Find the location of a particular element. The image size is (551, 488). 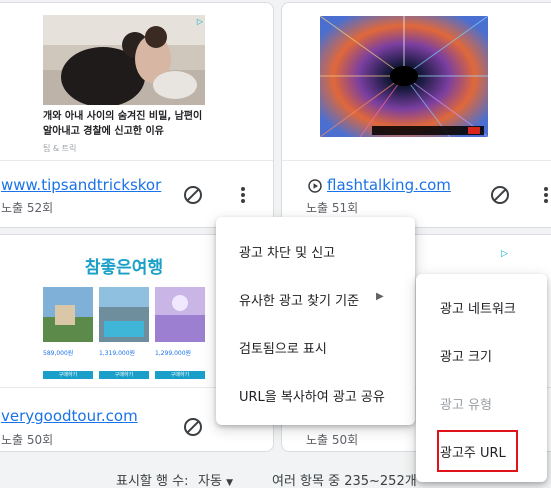

highlight-box is located at coordinates (477, 451).